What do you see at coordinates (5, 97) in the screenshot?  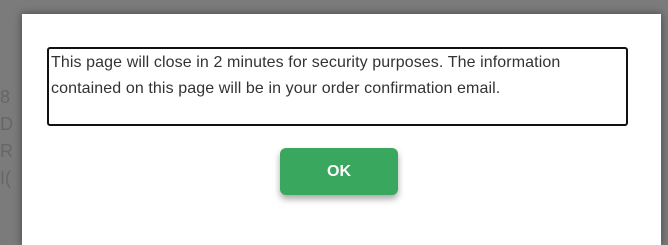 I see `background-partial-line: 8` at bounding box center [5, 97].